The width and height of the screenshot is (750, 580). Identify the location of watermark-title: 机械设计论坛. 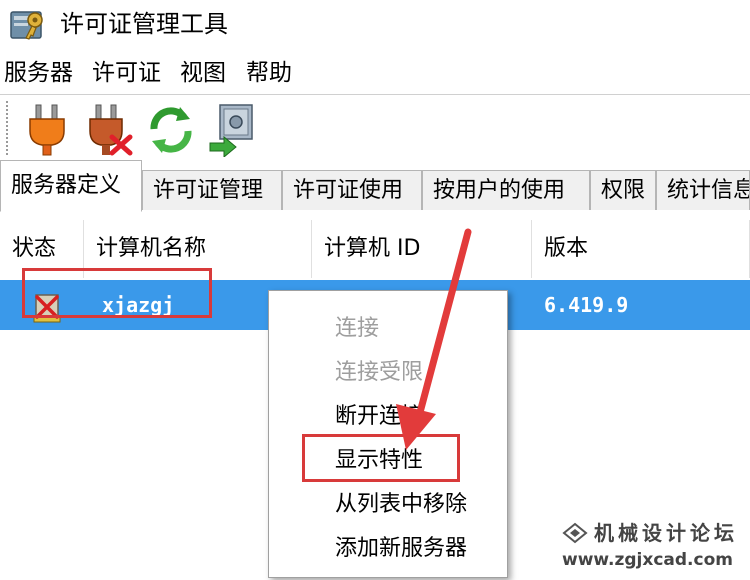
(666, 533).